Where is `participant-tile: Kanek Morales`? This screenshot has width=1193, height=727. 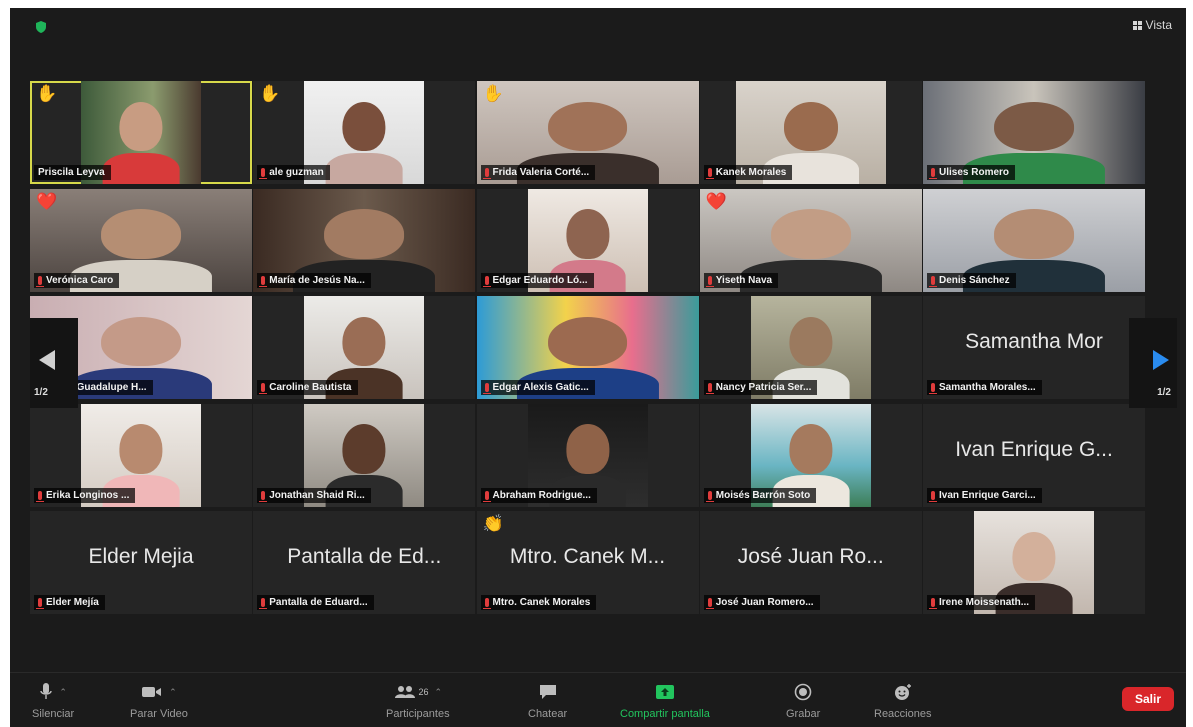
participant-tile: Kanek Morales is located at coordinates (810, 132).